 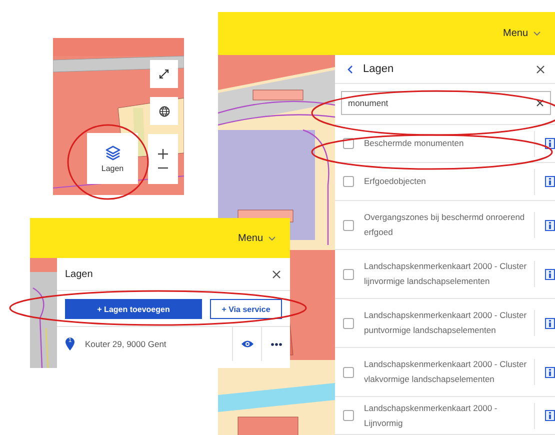 I want to click on globe-icon, so click(x=164, y=111).